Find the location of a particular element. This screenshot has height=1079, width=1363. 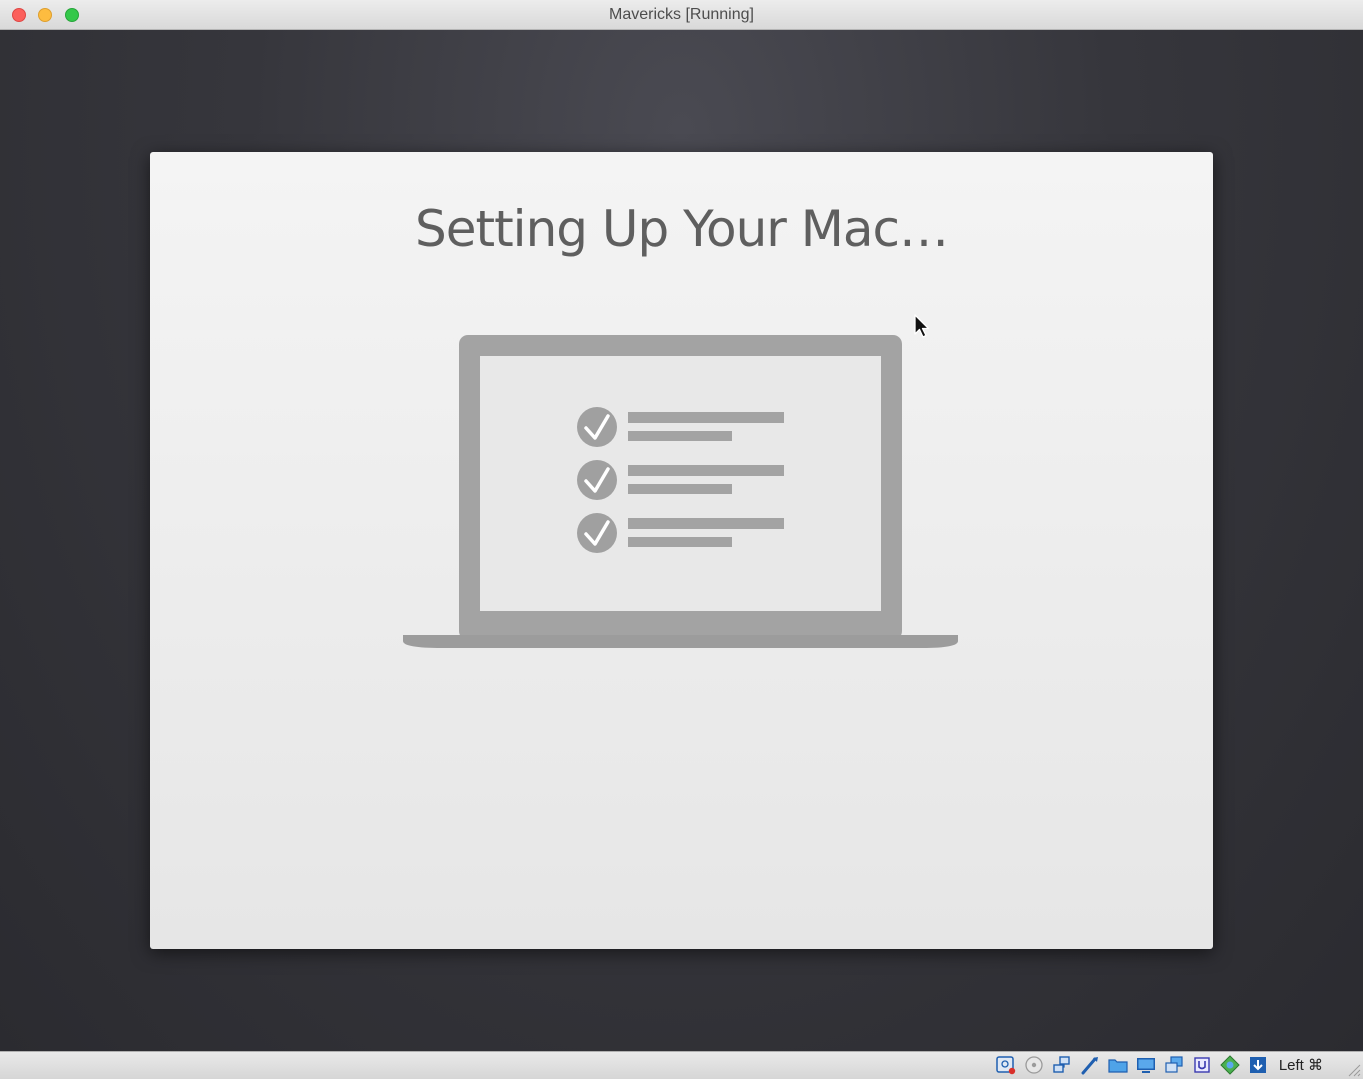

keyboard-capture-icon is located at coordinates (1258, 1065).